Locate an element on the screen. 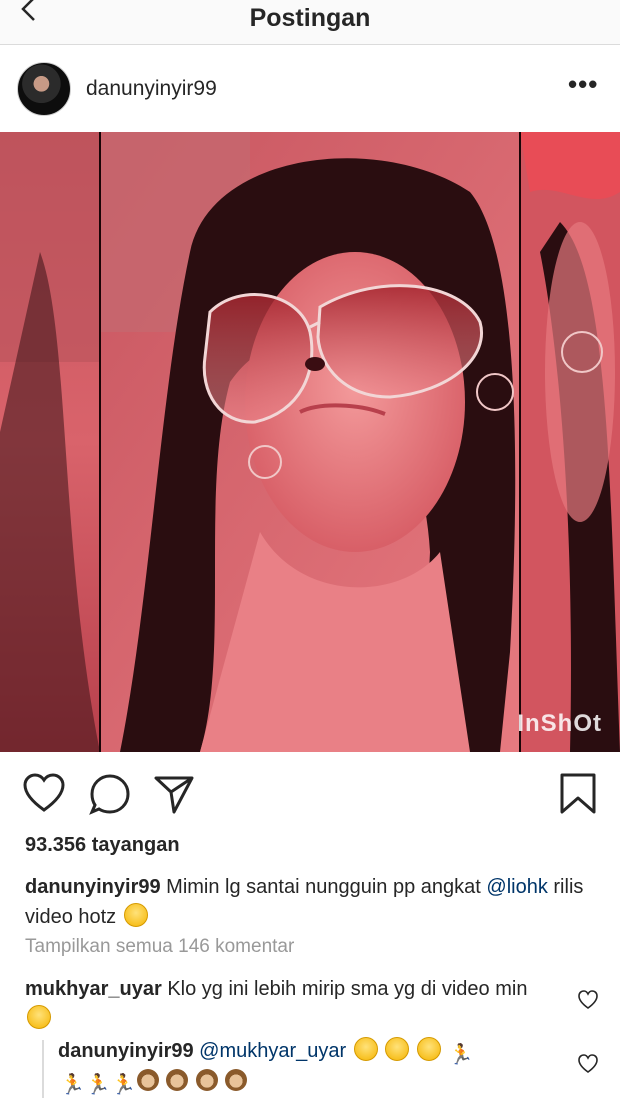  comment-icon is located at coordinates (110, 794).